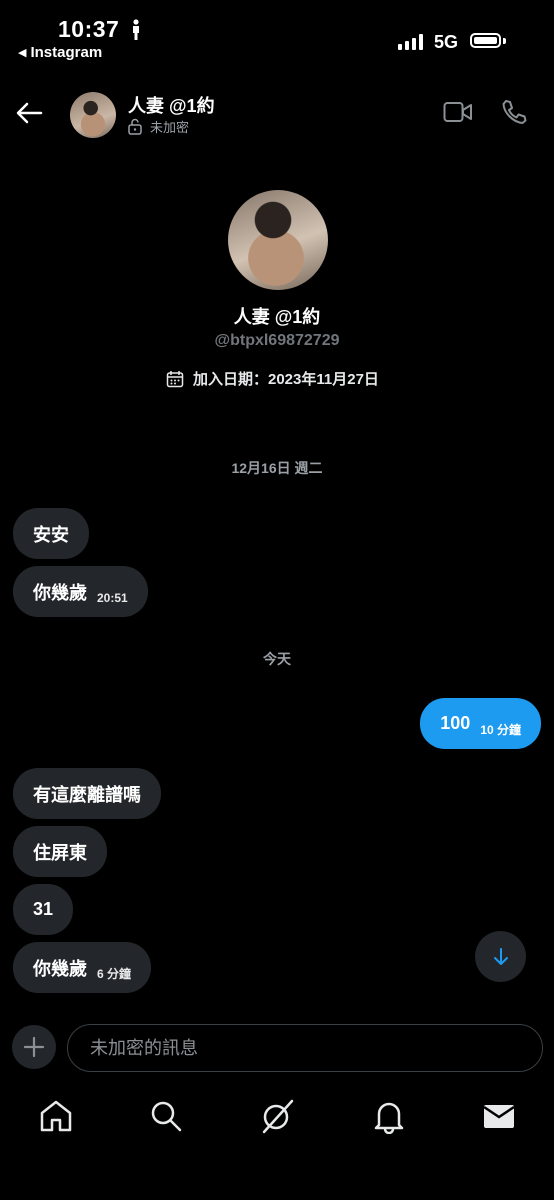 Image resolution: width=554 pixels, height=1200 pixels. I want to click on header-avatar, so click(93, 115).